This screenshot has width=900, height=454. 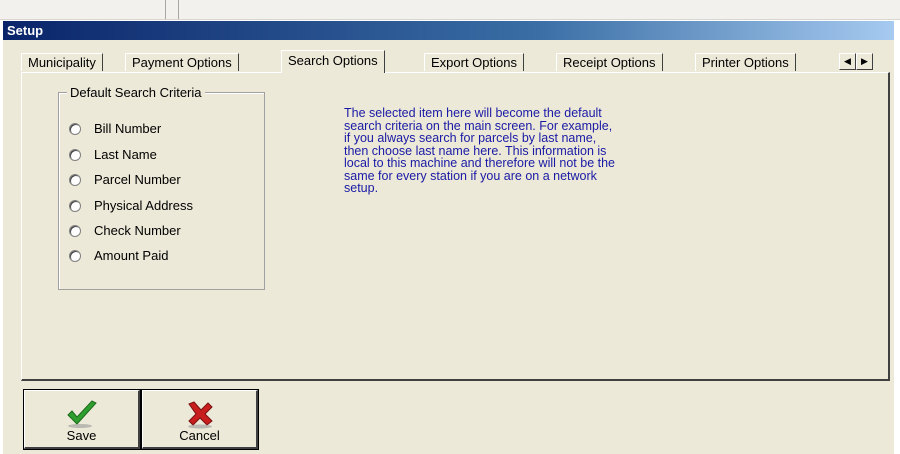 I want to click on save-label: Save, so click(x=81, y=435).